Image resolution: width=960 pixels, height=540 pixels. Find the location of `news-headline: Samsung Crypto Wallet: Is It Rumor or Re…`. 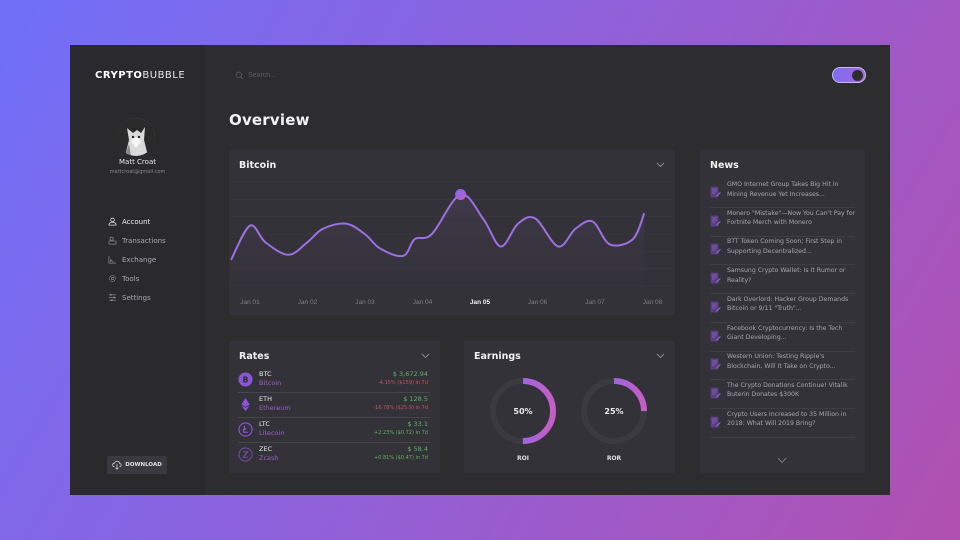

news-headline: Samsung Crypto Wallet: Is It Rumor or Re… is located at coordinates (786, 275).